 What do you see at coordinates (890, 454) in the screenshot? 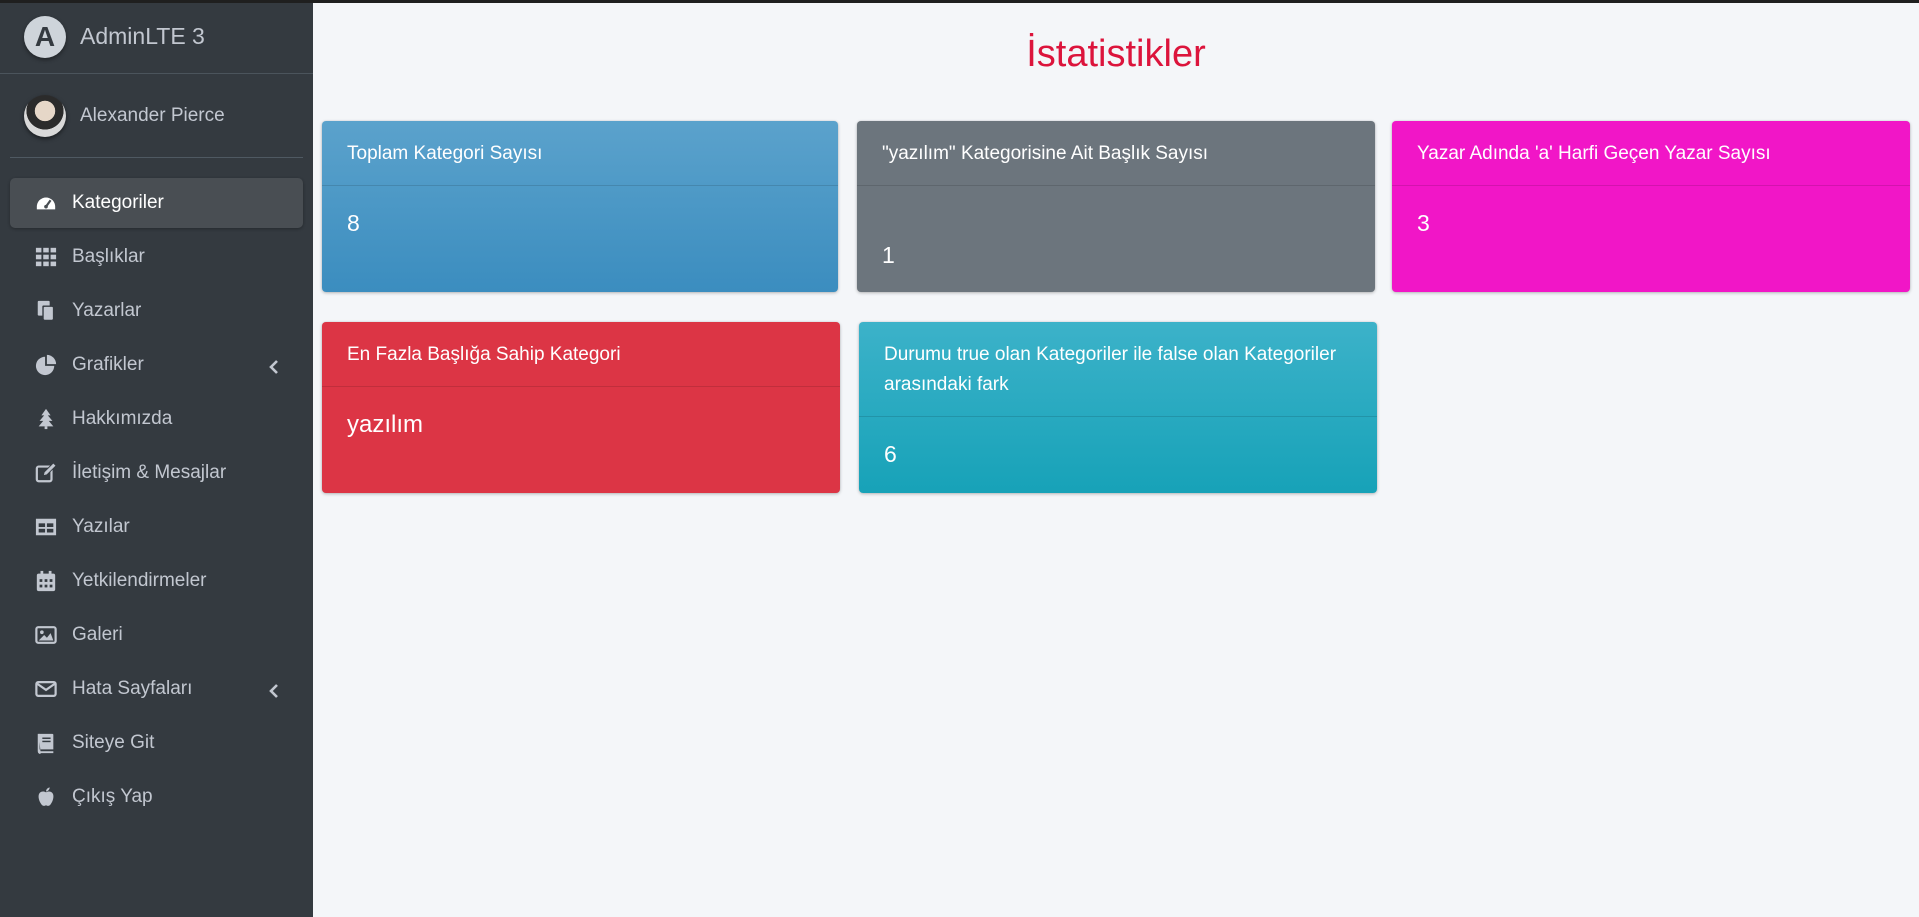
I see `card-value: 6` at bounding box center [890, 454].